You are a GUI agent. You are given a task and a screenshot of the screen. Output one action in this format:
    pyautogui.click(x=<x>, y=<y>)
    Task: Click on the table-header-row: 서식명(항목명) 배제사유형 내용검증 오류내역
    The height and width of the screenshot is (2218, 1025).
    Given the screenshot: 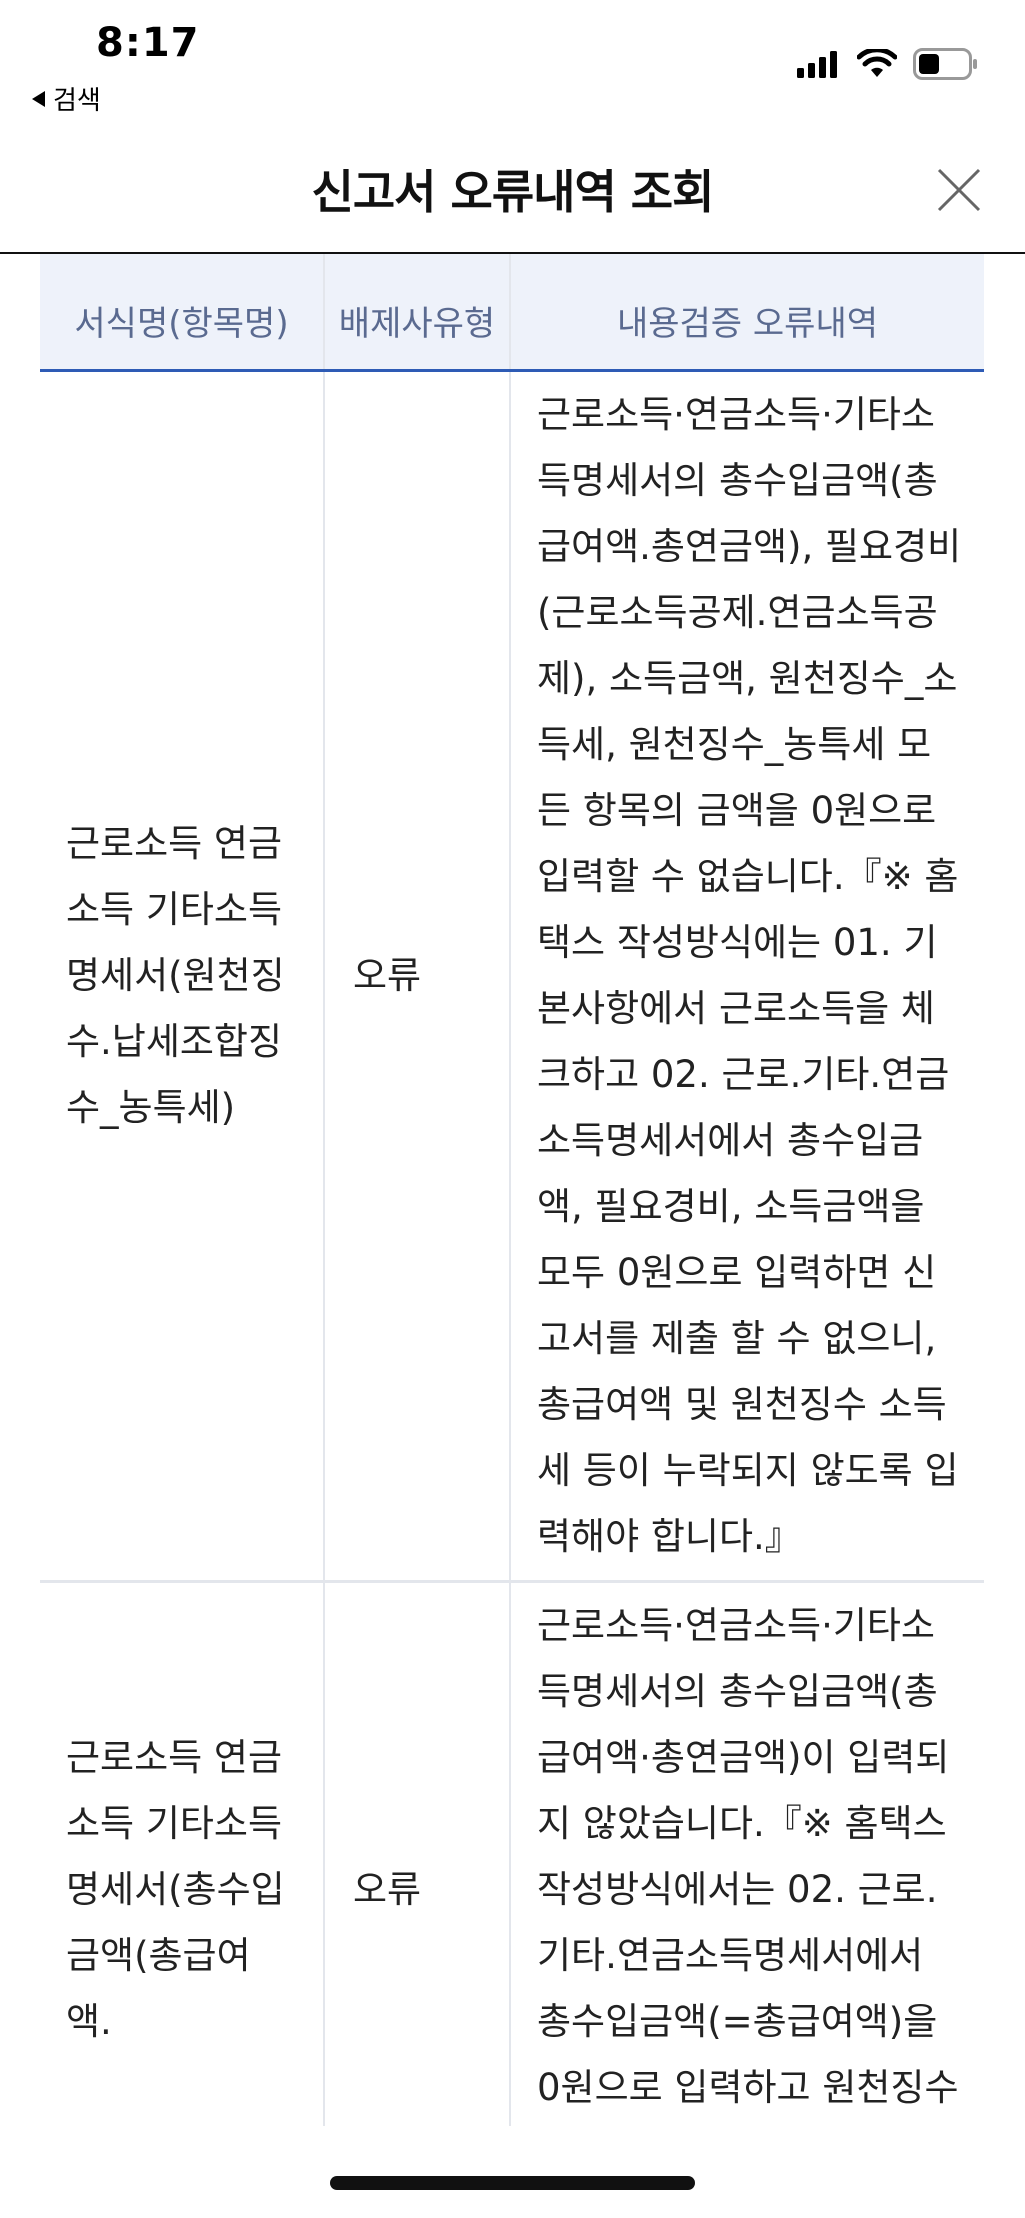 What is the action you would take?
    pyautogui.click(x=512, y=313)
    